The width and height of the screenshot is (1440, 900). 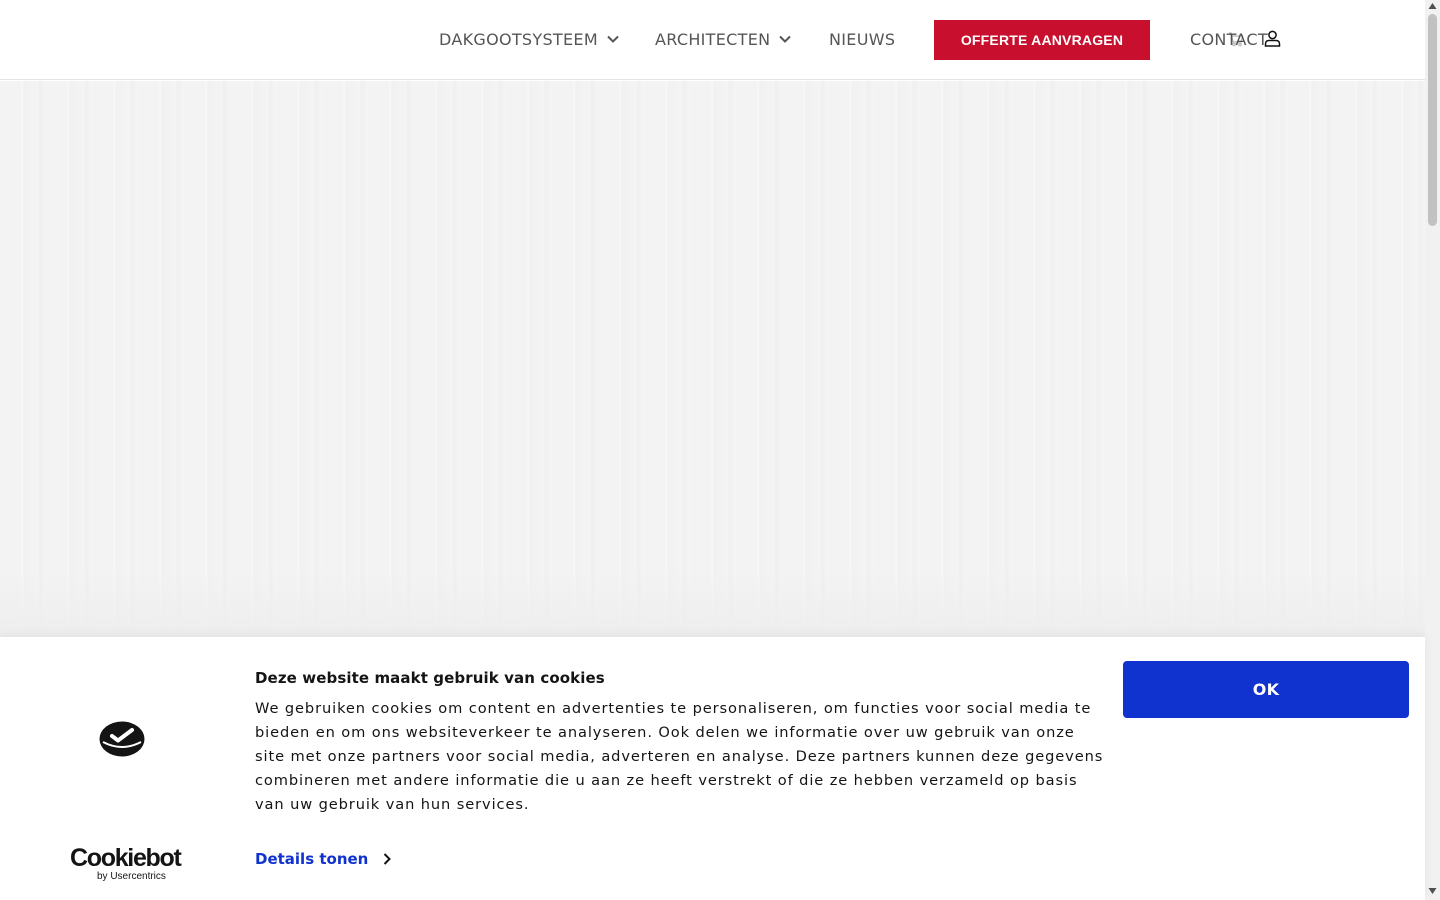 I want to click on nav-item-label: DAKGOOTSYSTEEM, so click(x=518, y=39).